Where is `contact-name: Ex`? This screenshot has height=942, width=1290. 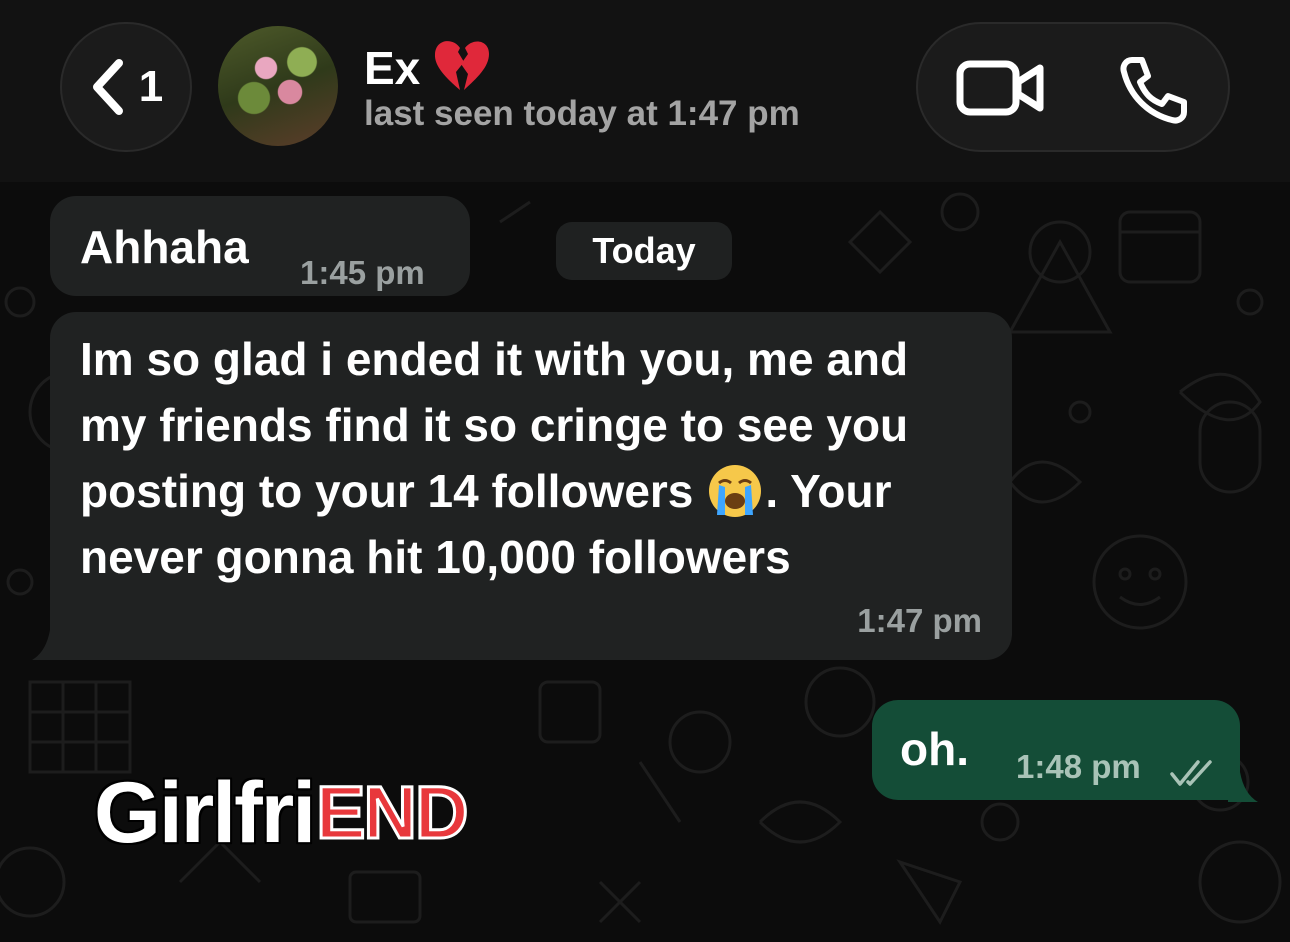 contact-name: Ex is located at coordinates (392, 67).